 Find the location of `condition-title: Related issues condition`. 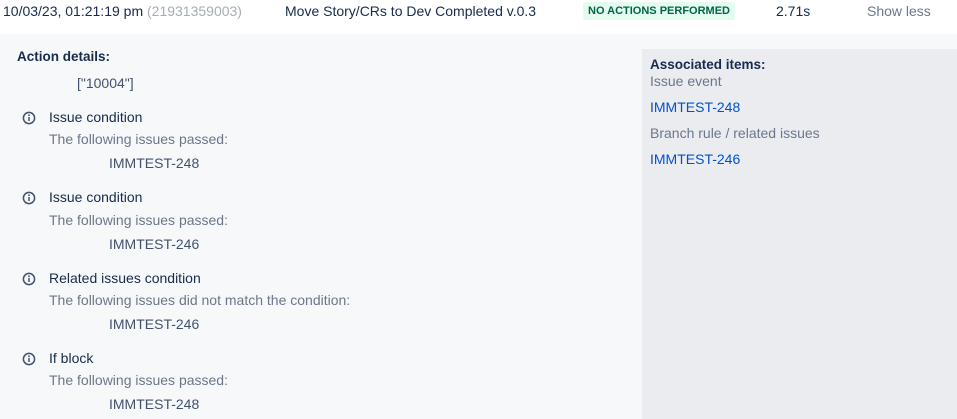

condition-title: Related issues condition is located at coordinates (125, 278).